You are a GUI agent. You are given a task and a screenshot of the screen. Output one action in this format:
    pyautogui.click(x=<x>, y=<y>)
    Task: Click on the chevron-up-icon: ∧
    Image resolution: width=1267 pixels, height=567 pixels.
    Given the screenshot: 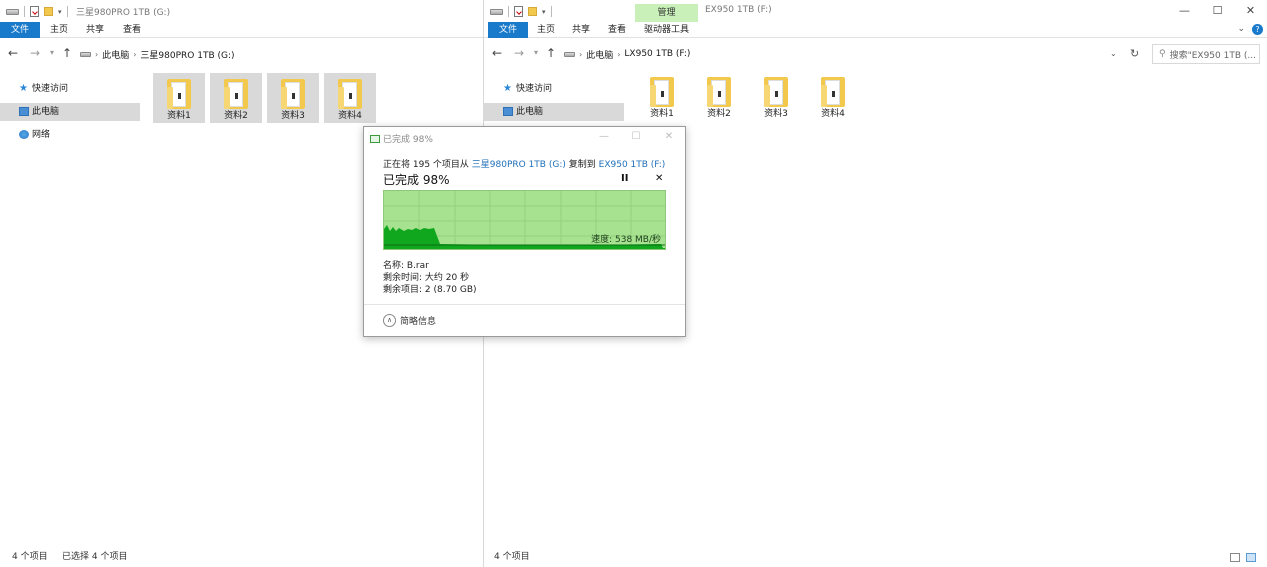 What is the action you would take?
    pyautogui.click(x=389, y=320)
    